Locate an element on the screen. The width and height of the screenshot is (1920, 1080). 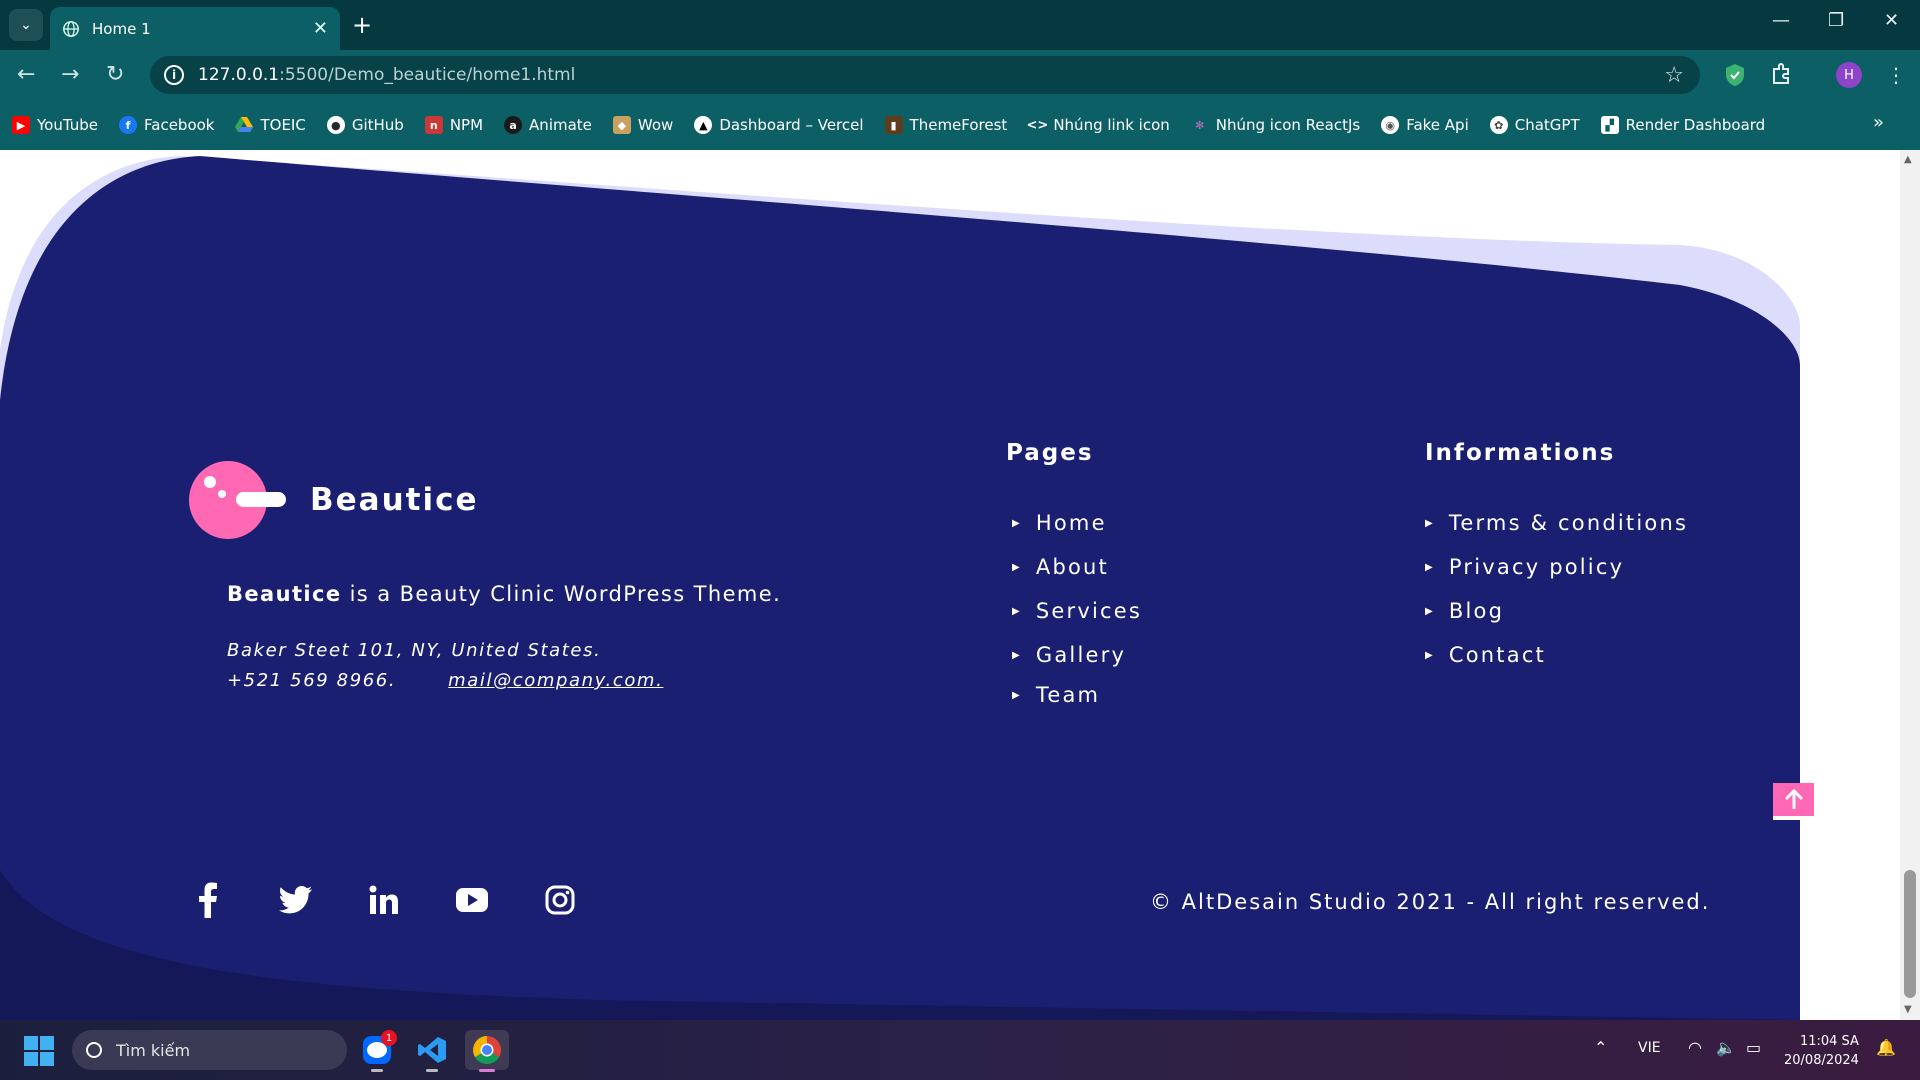
chrome-icon is located at coordinates (487, 1050).